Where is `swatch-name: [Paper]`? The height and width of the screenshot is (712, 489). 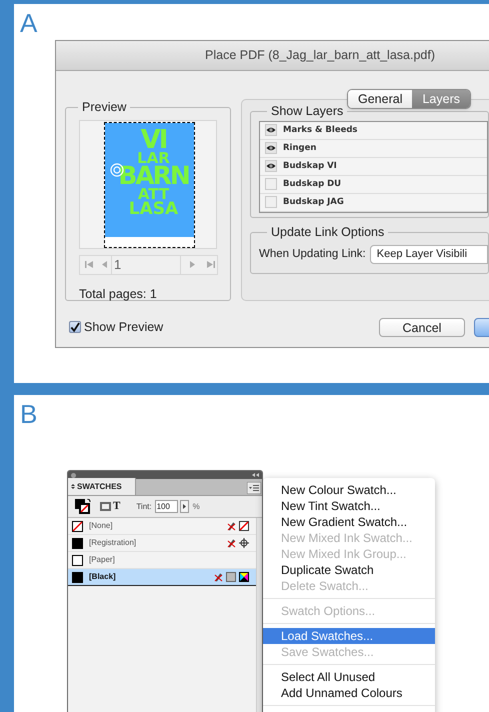 swatch-name: [Paper] is located at coordinates (102, 560).